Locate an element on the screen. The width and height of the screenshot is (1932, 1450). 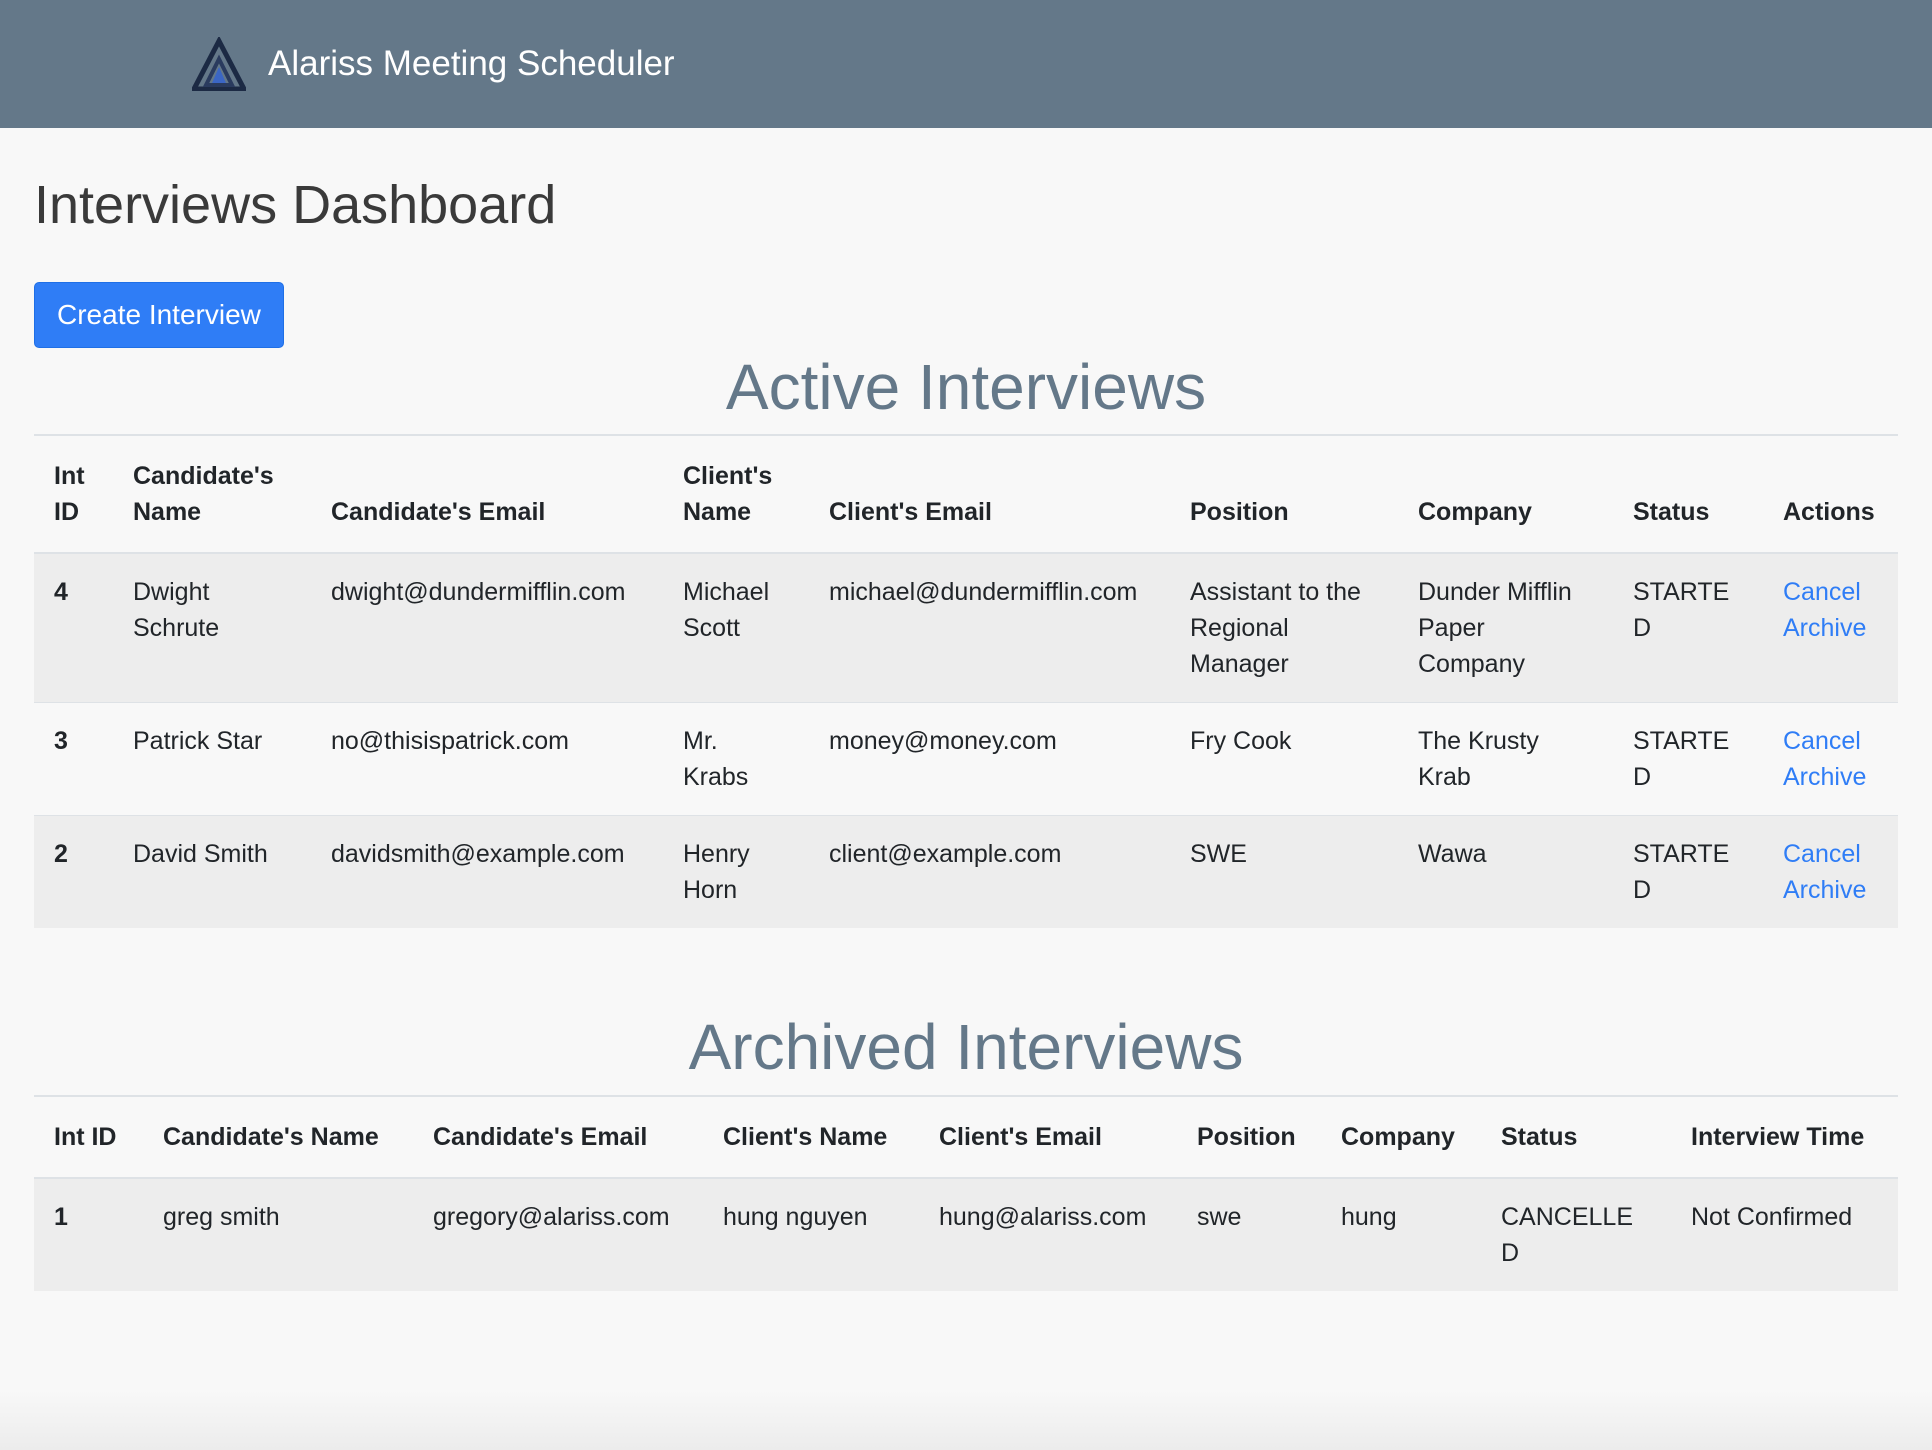
client-name: Henry Horn is located at coordinates (736, 872).